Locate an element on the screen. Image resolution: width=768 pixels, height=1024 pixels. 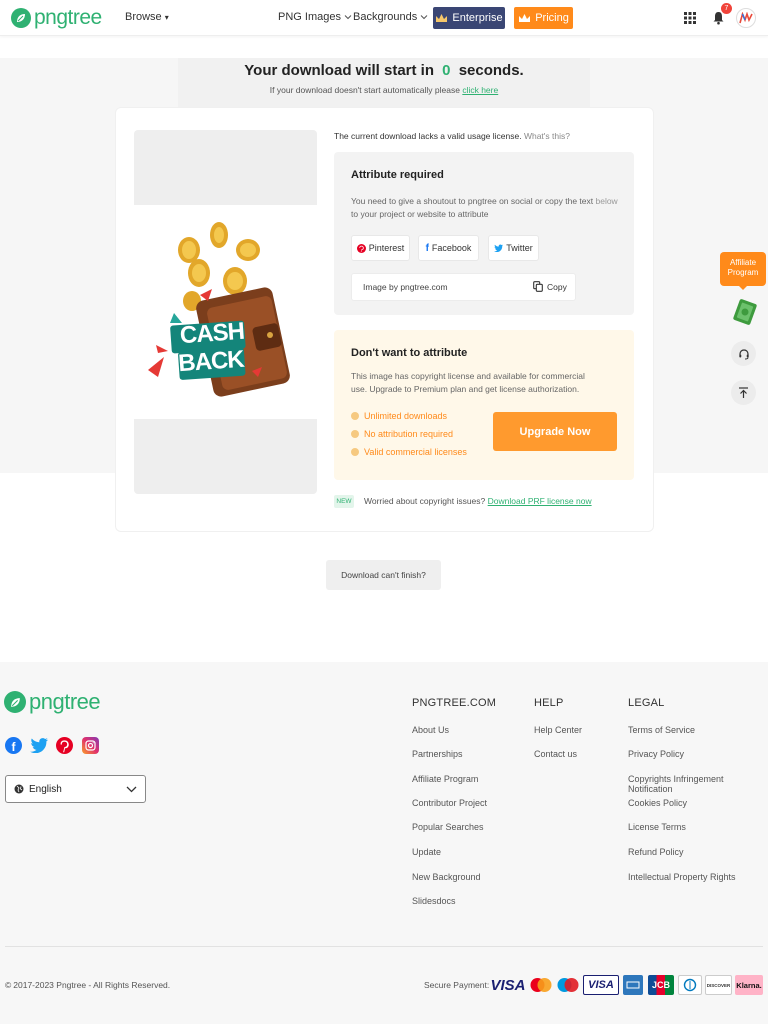
footer-logo: pngtree is located at coordinates (52, 702).